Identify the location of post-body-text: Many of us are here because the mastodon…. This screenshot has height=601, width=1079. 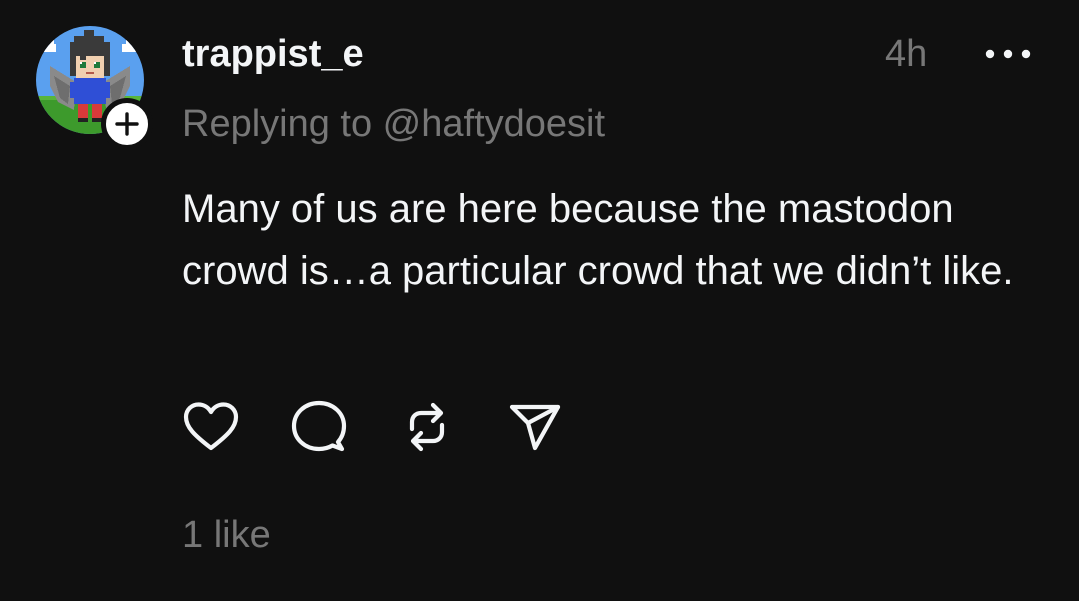
(598, 240).